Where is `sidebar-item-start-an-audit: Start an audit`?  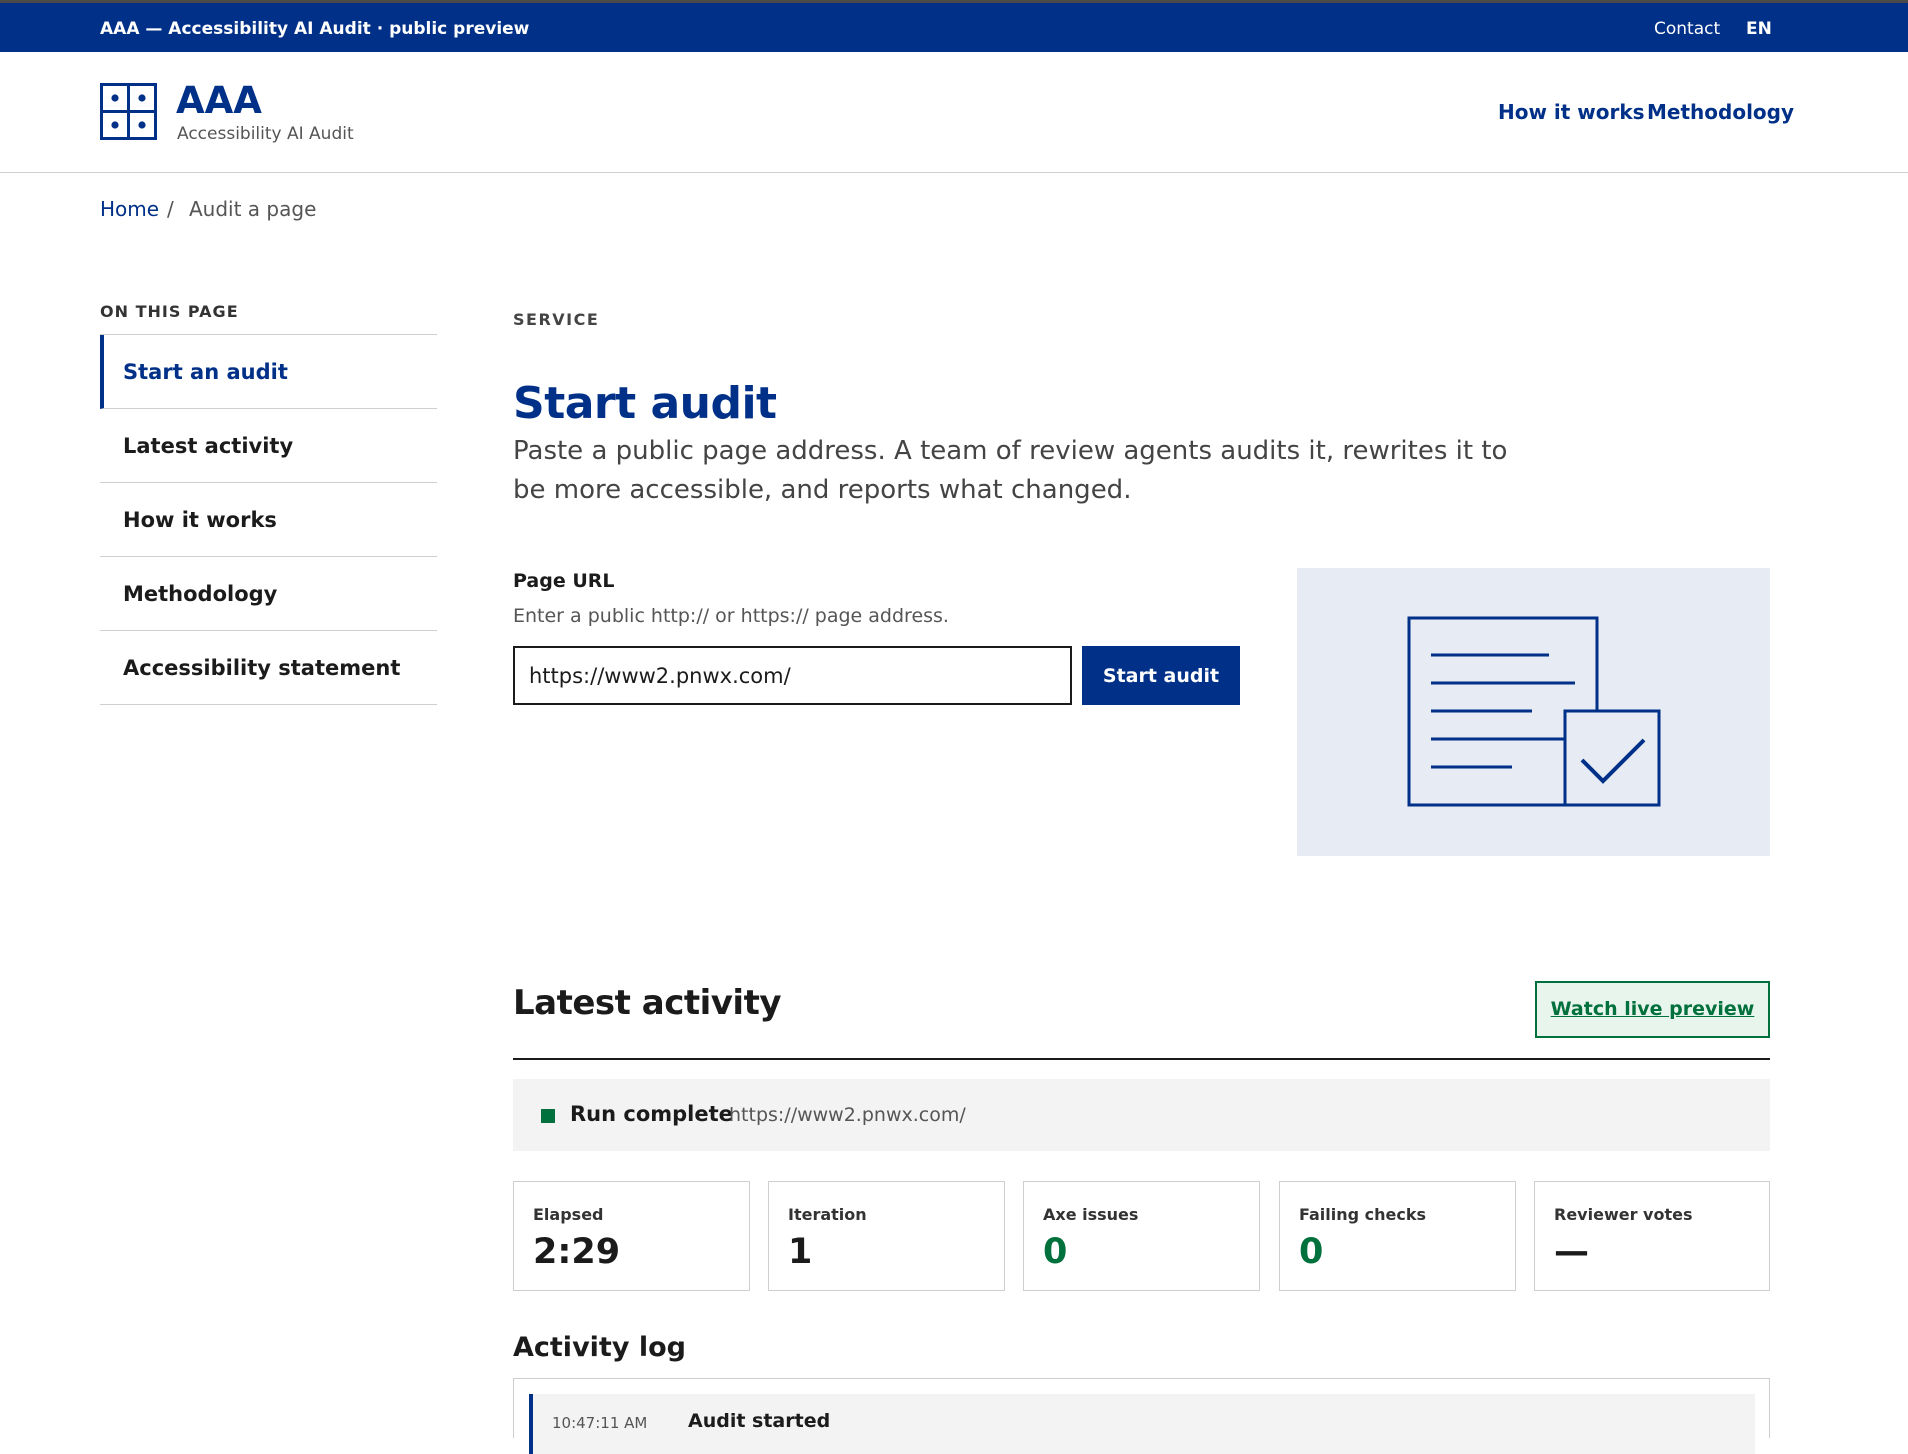 sidebar-item-start-an-audit: Start an audit is located at coordinates (268, 372).